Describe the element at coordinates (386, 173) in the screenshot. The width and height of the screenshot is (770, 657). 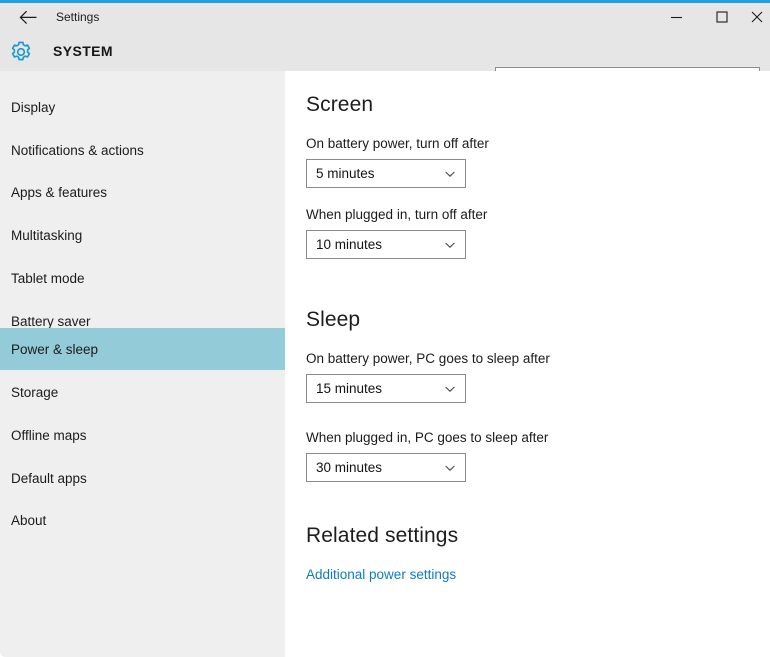
I see `dropdown-screen-battery: 5 minutes` at that location.